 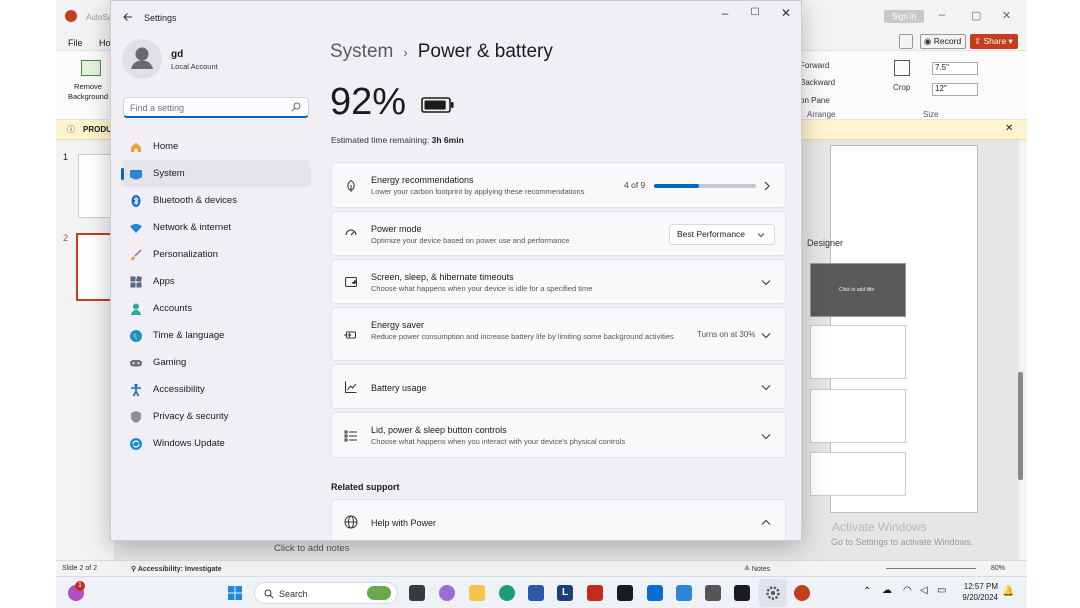 I want to click on zoom-slider, so click(x=931, y=568).